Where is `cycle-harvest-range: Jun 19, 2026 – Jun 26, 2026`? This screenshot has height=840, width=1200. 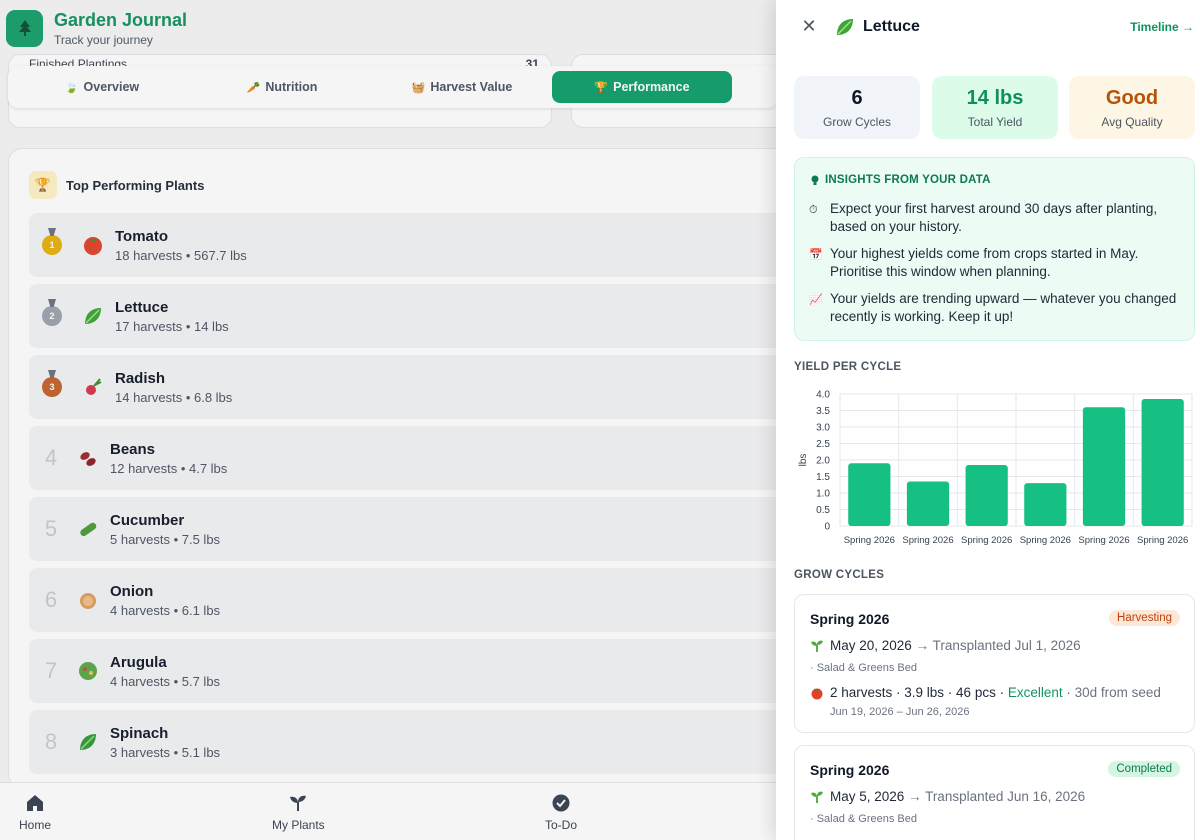 cycle-harvest-range: Jun 19, 2026 – Jun 26, 2026 is located at coordinates (900, 712).